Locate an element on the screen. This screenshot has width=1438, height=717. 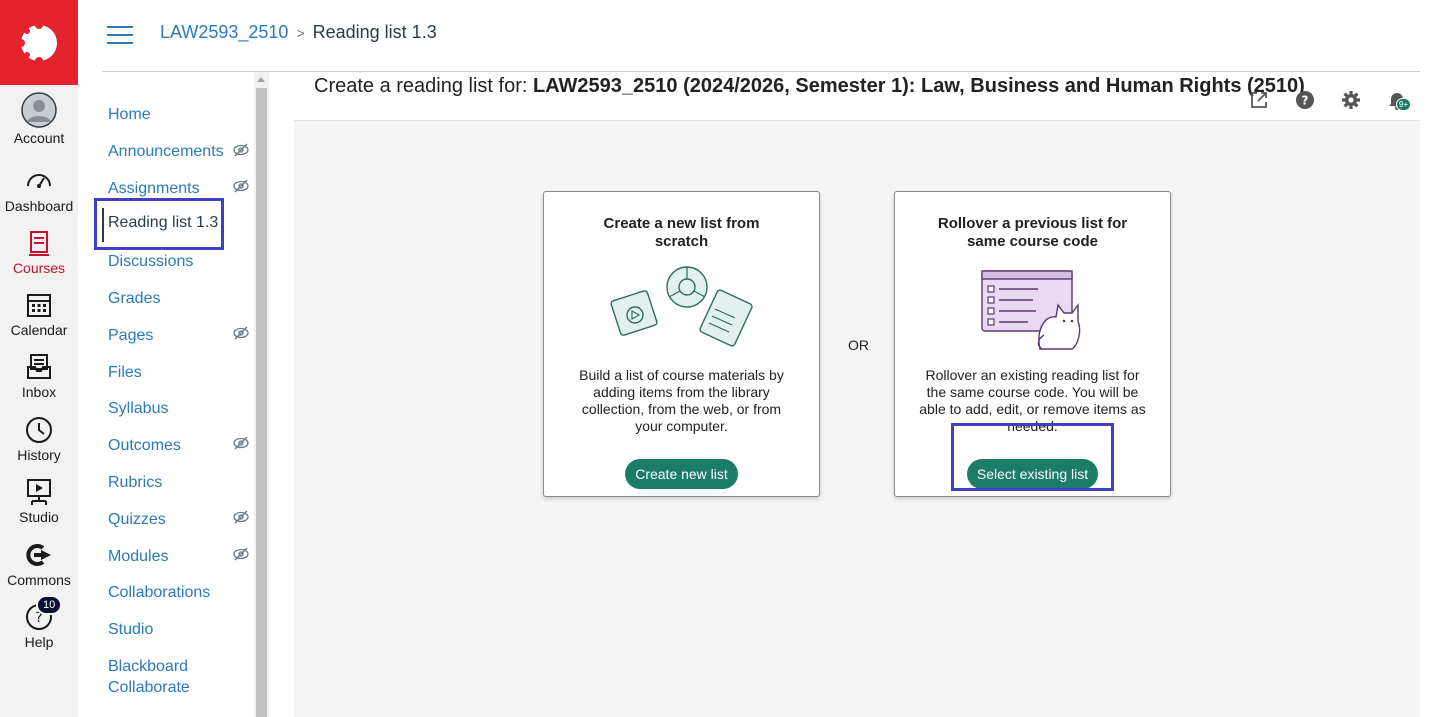
breadcrumb: LAW2593_2510 > Reading list 1.3 is located at coordinates (298, 32).